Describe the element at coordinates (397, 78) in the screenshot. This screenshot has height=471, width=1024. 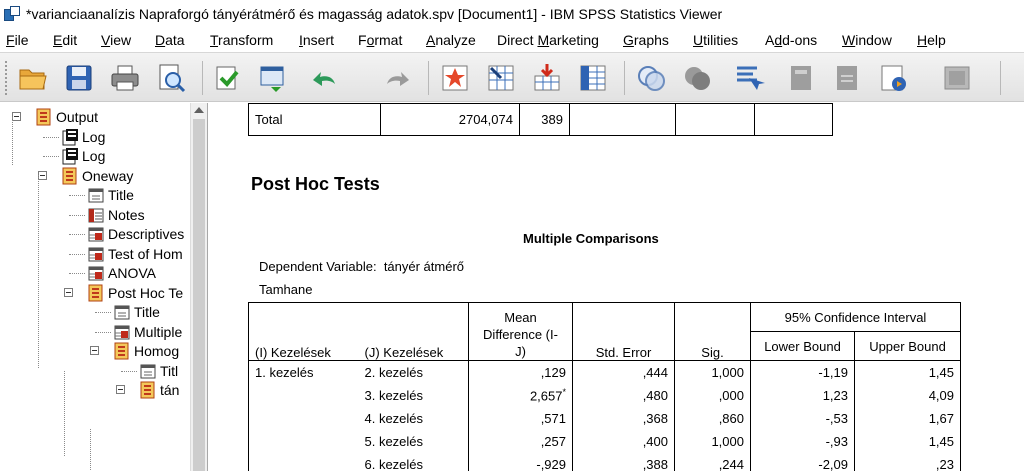
I see `redo-icon` at that location.